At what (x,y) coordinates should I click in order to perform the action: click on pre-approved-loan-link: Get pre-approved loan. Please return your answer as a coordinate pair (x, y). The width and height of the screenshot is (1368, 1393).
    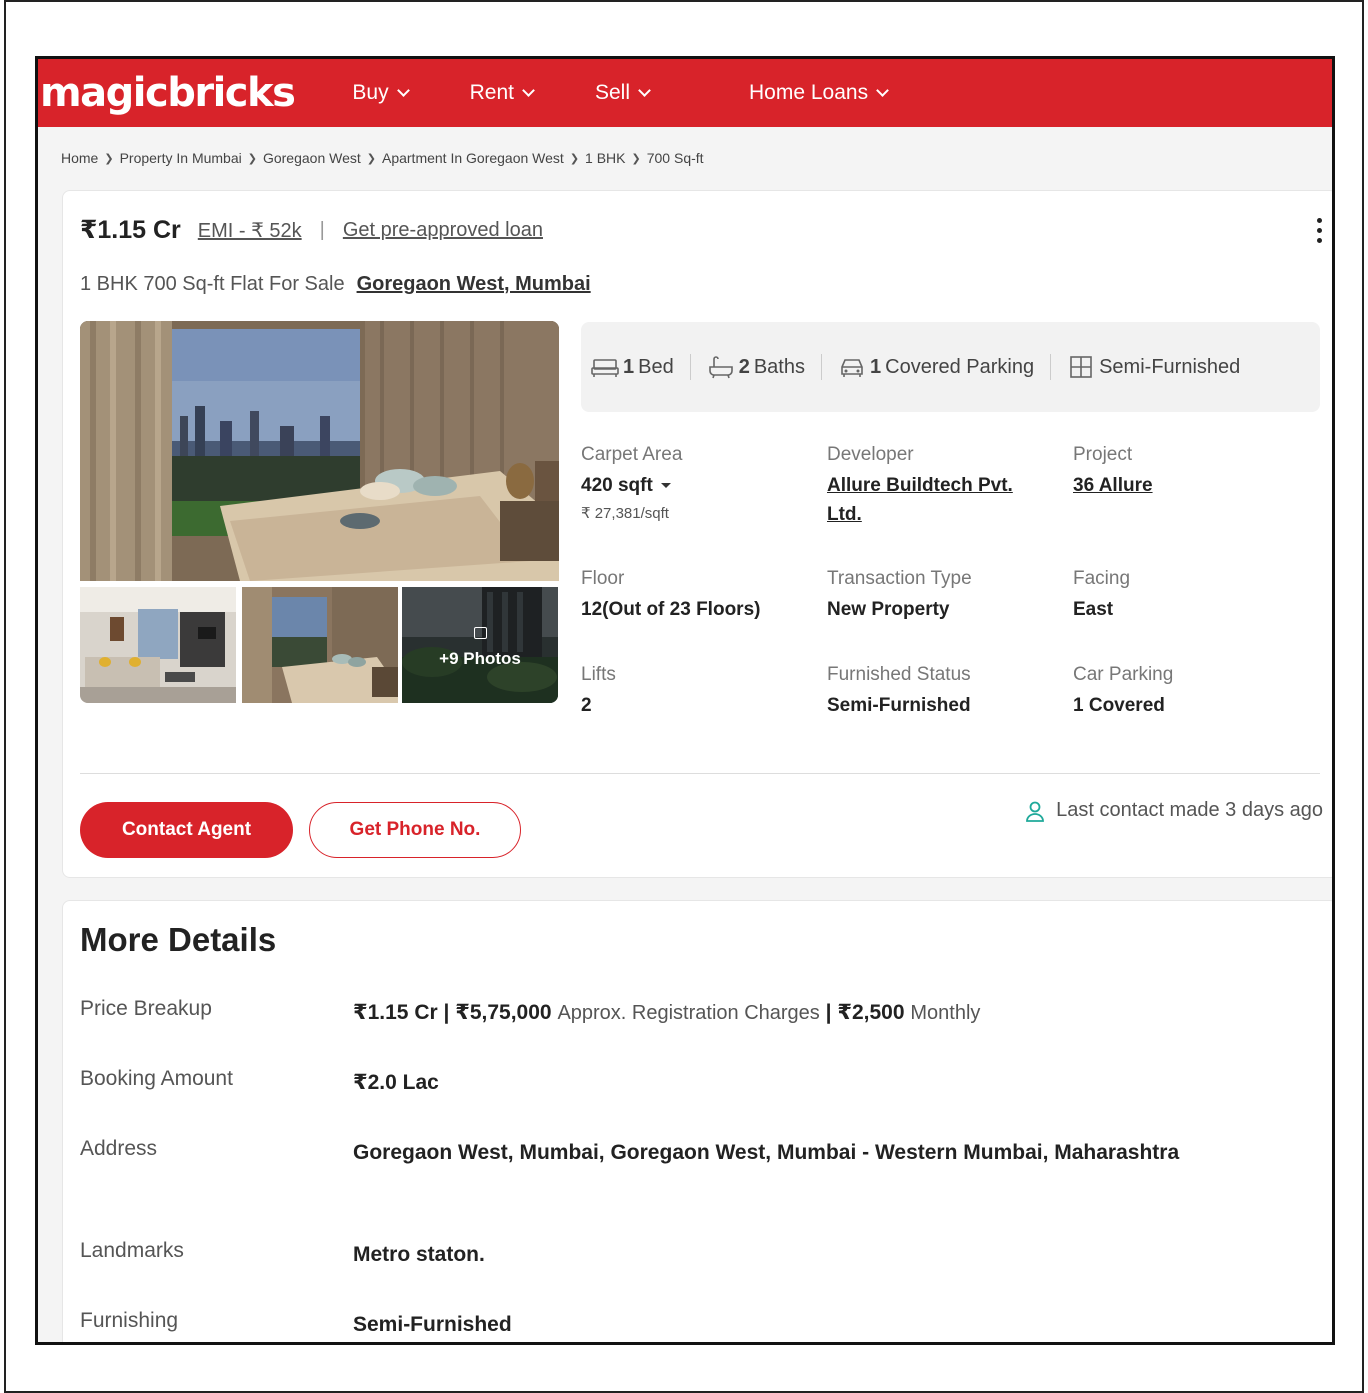
    Looking at the image, I should click on (443, 230).